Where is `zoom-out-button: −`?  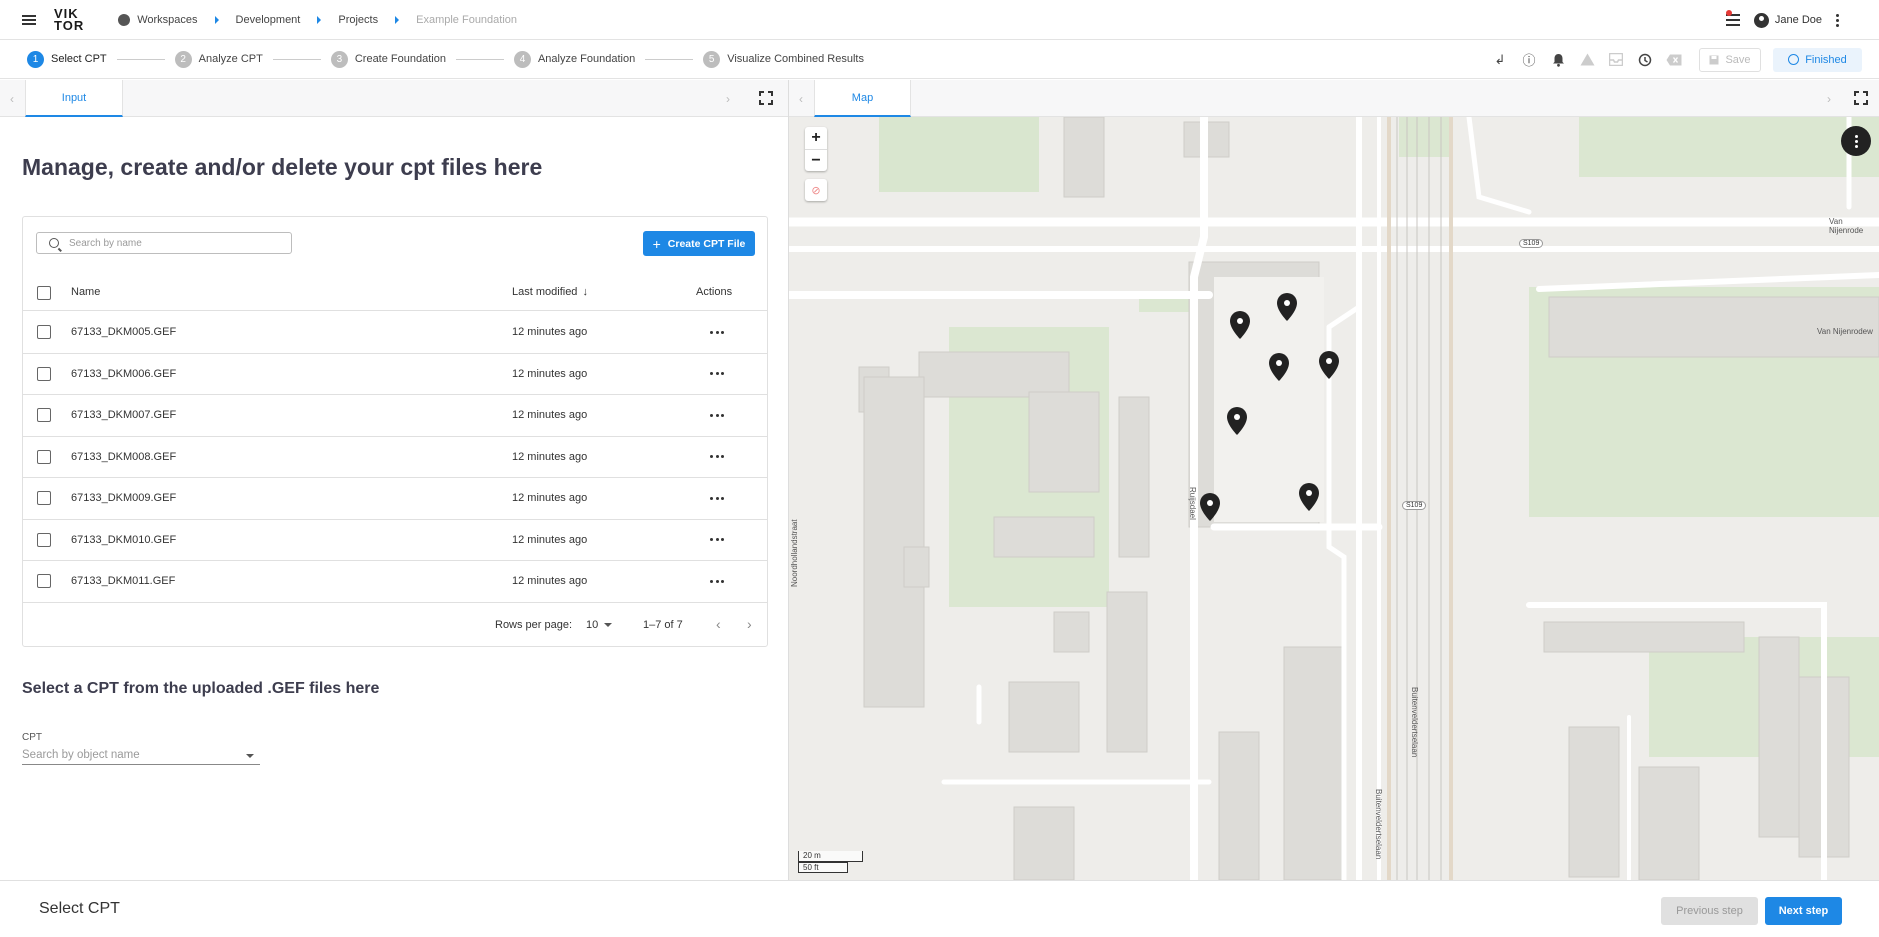 zoom-out-button: − is located at coordinates (816, 160).